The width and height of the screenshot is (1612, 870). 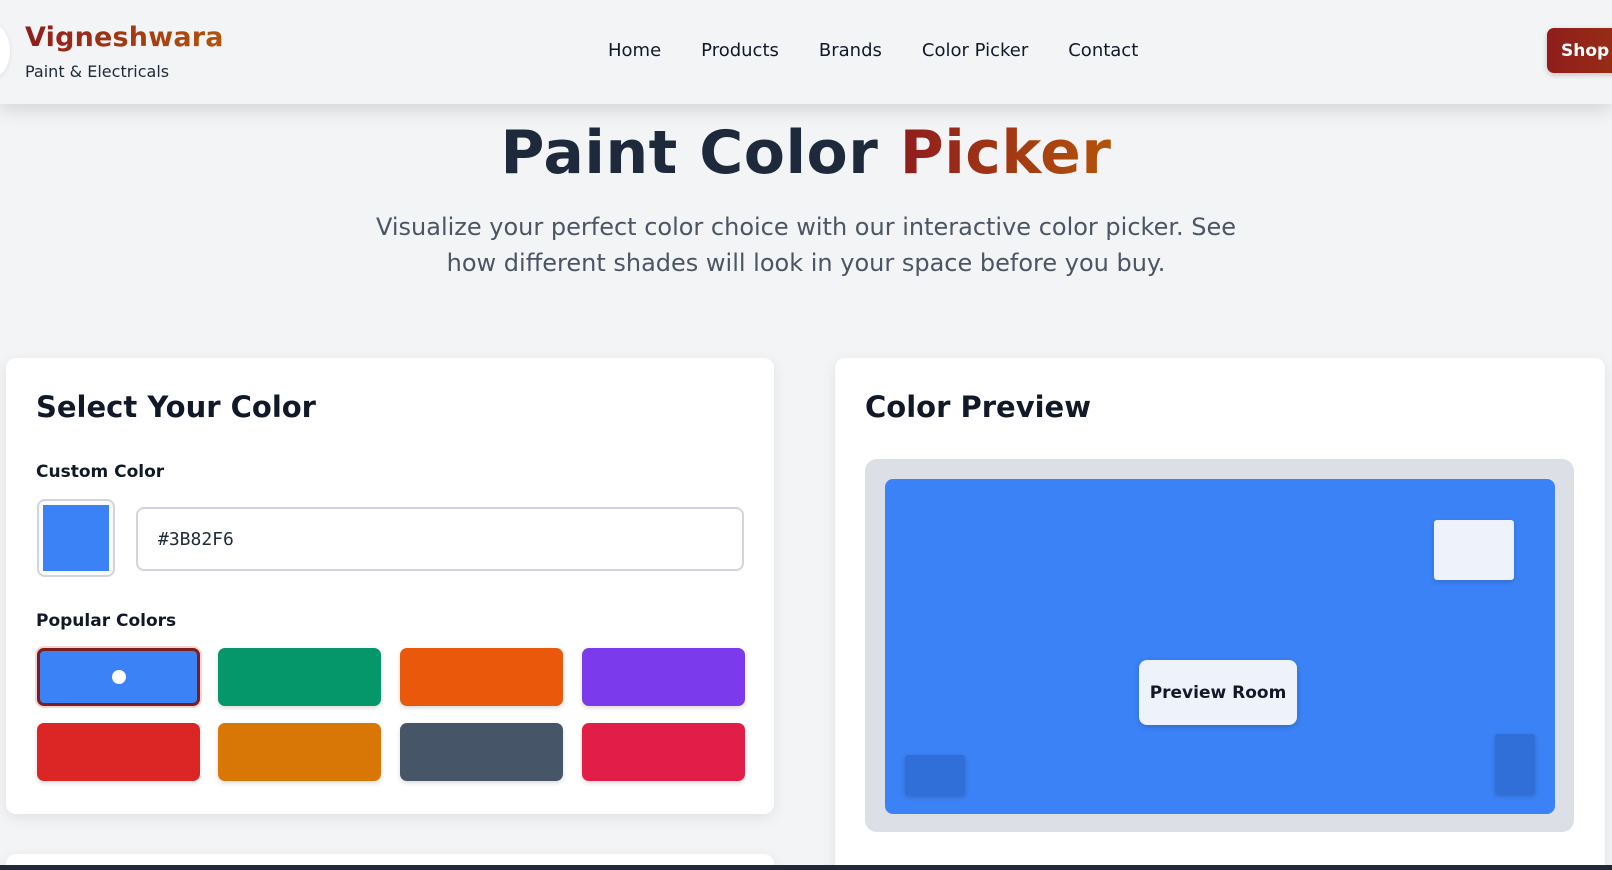 What do you see at coordinates (975, 53) in the screenshot?
I see `nav-color-picker: Color Picker` at bounding box center [975, 53].